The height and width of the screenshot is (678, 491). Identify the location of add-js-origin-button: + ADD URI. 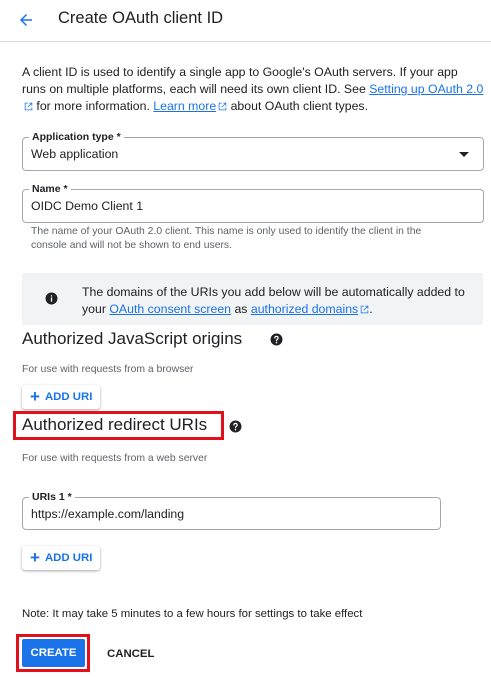
(61, 397).